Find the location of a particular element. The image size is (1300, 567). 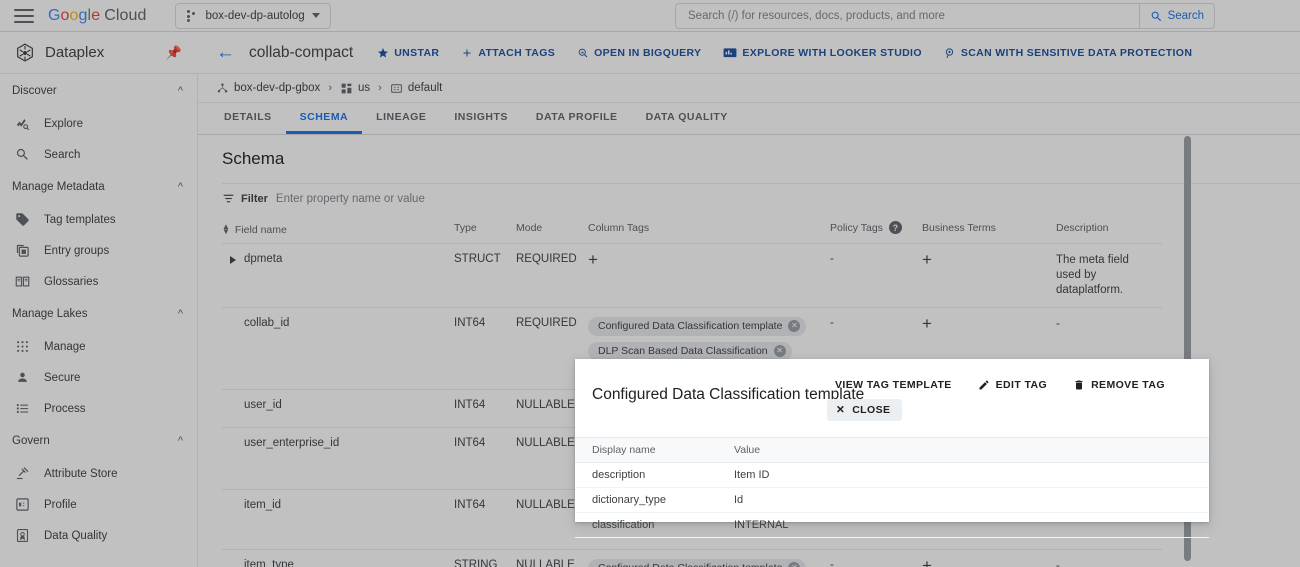

sidebar-item-profile: Profile is located at coordinates (98, 504).